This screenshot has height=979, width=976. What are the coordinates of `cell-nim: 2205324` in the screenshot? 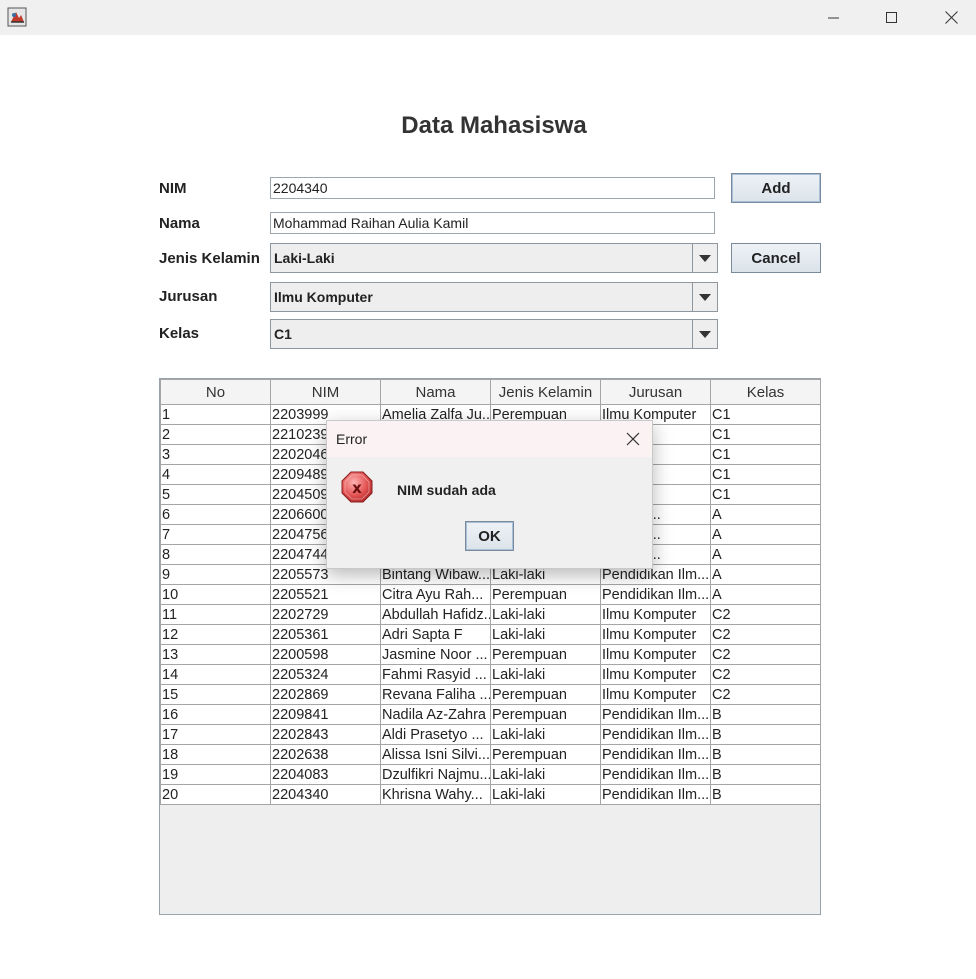 It's located at (325, 674).